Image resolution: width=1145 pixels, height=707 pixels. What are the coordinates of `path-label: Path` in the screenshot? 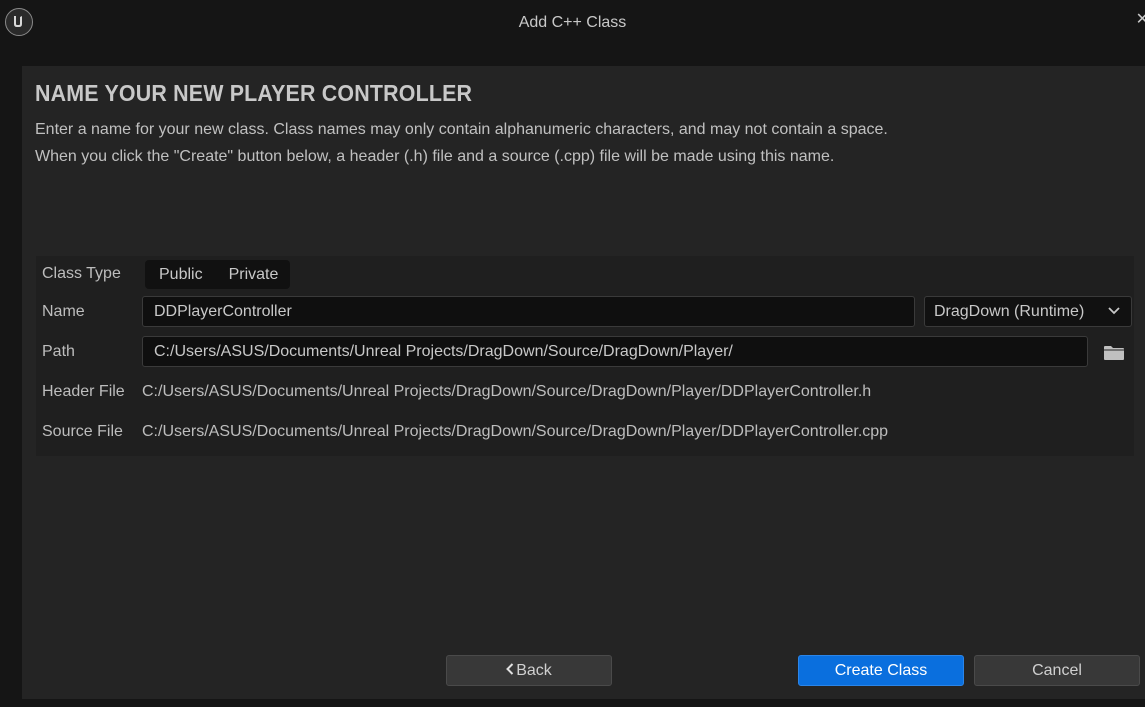 It's located at (58, 351).